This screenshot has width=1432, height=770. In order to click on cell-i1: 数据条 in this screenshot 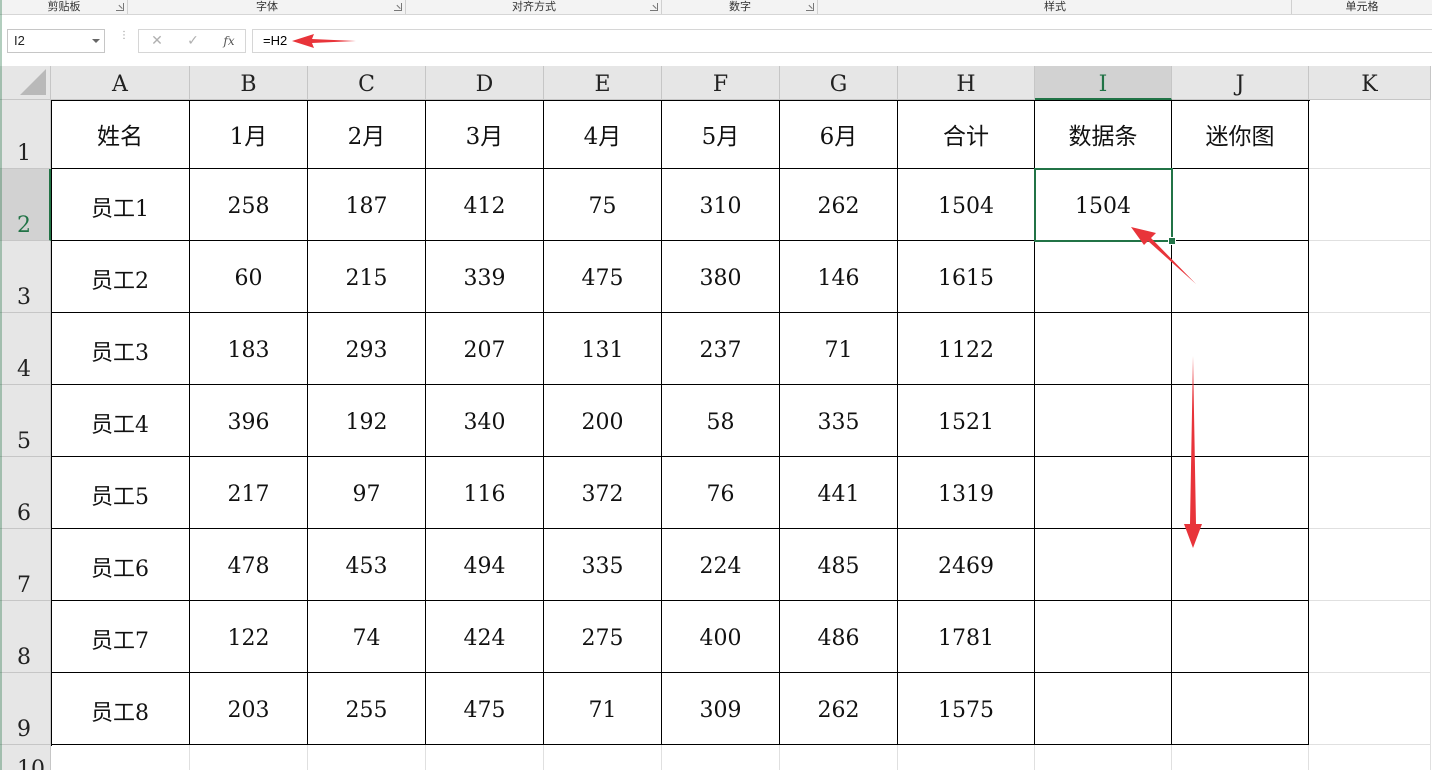, I will do `click(1103, 134)`.